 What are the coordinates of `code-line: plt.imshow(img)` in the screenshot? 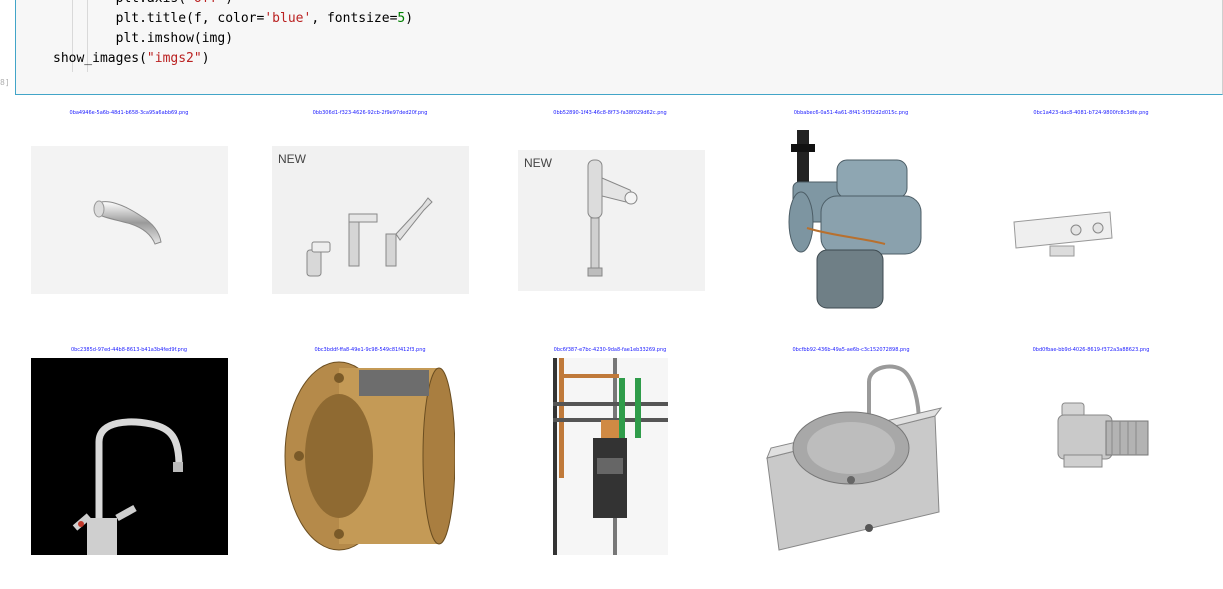 It's located at (233, 39).